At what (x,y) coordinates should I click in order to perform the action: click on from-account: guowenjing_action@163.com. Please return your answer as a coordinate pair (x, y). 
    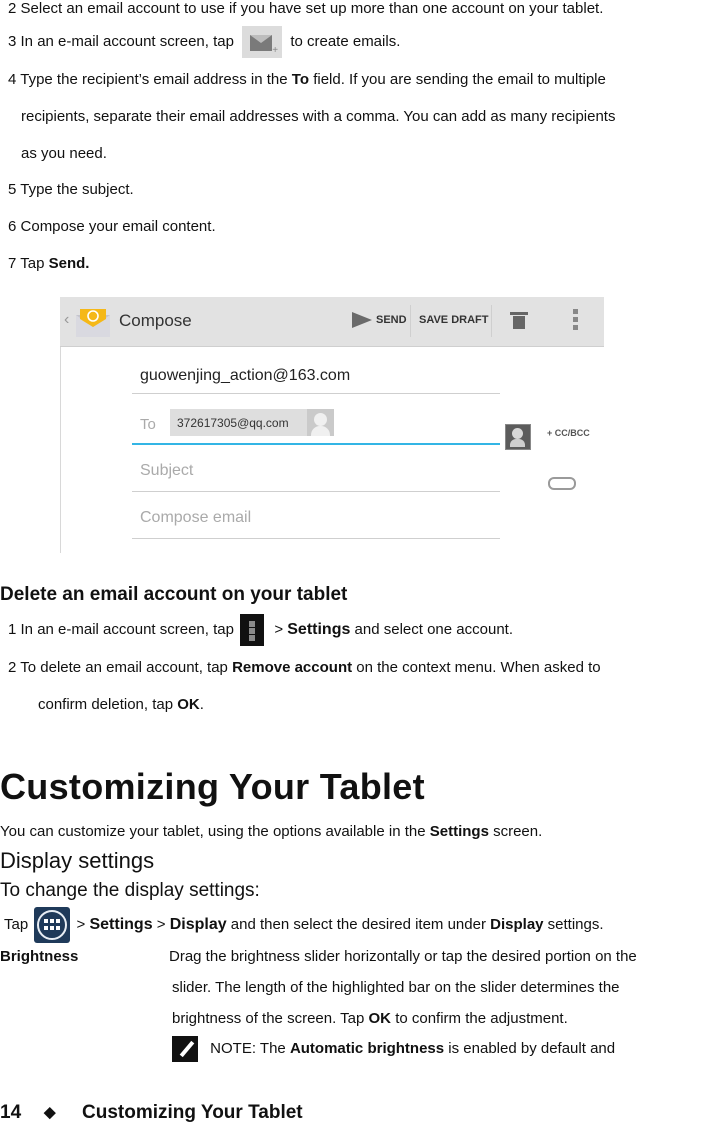
    Looking at the image, I should click on (245, 376).